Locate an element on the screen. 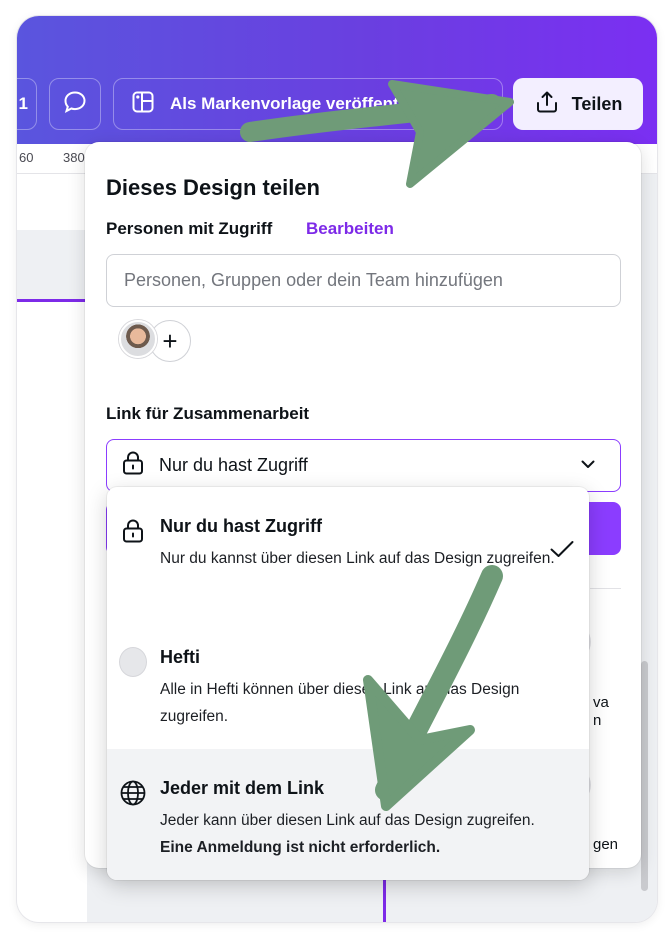 This screenshot has width=672, height=938. edit-access-link: Bearbeiten is located at coordinates (350, 229).